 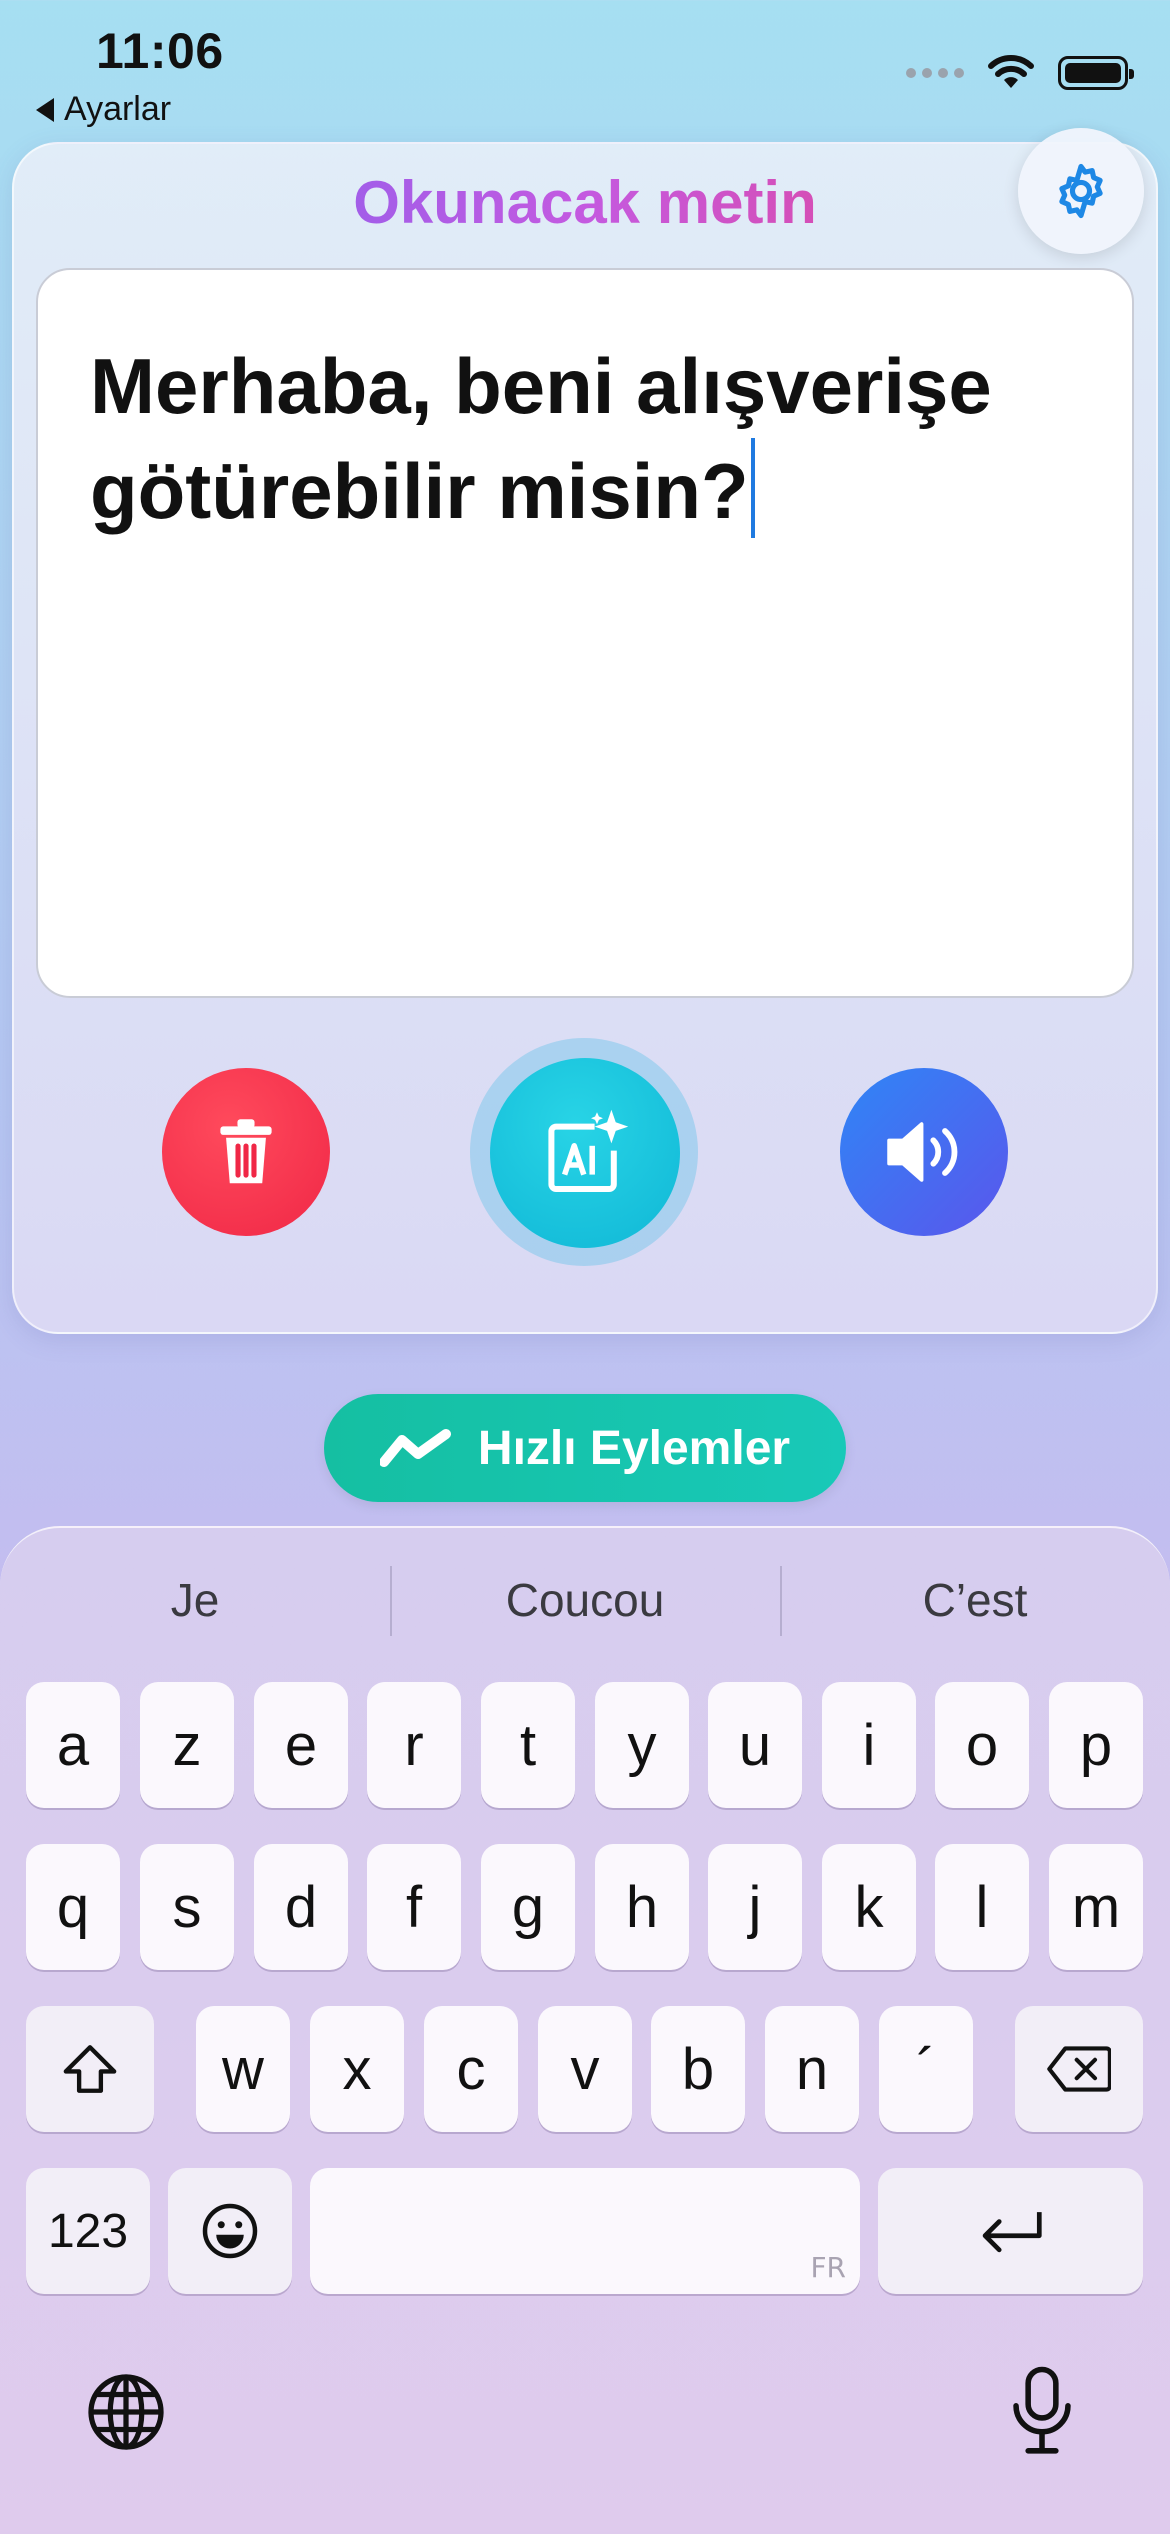 I want to click on return-icon, so click(x=1012, y=2232).